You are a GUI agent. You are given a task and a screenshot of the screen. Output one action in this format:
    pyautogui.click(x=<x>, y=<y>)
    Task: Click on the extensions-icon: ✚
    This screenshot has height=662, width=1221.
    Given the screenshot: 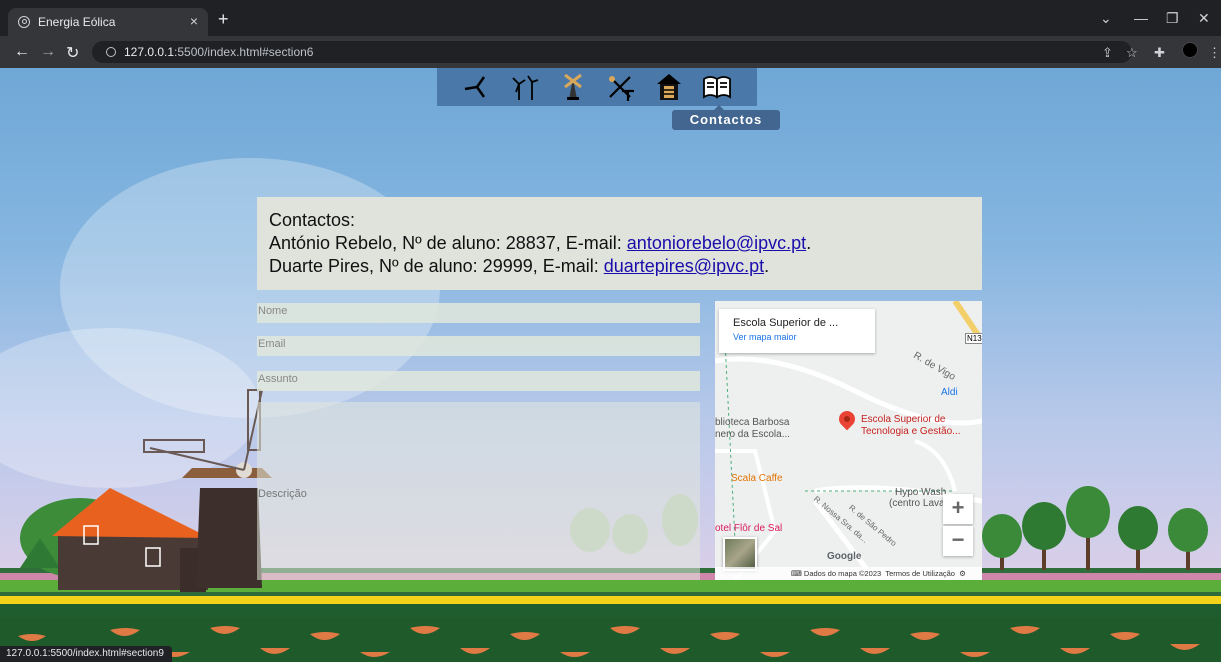 What is the action you would take?
    pyautogui.click(x=1159, y=53)
    